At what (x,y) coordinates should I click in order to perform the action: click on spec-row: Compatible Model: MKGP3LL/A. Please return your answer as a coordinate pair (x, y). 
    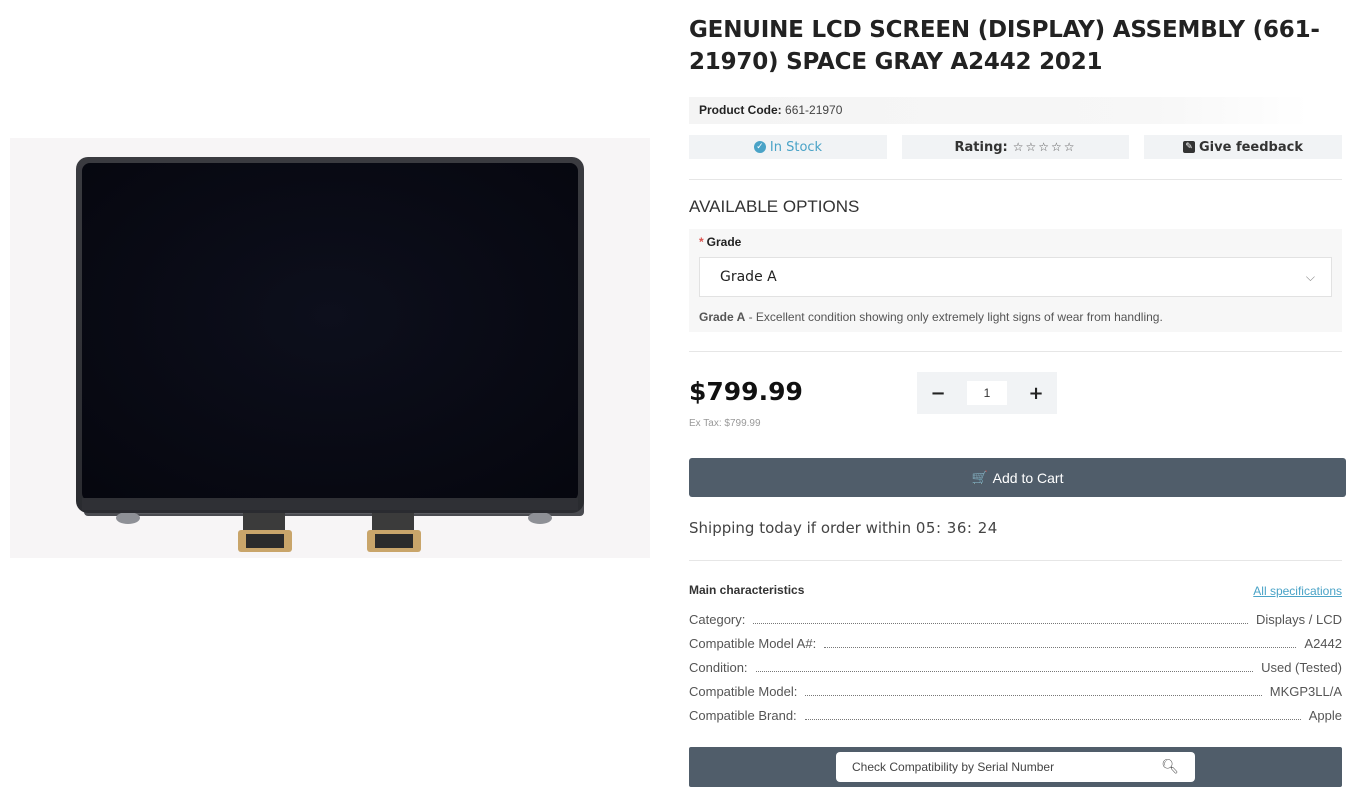
    Looking at the image, I should click on (1015, 696).